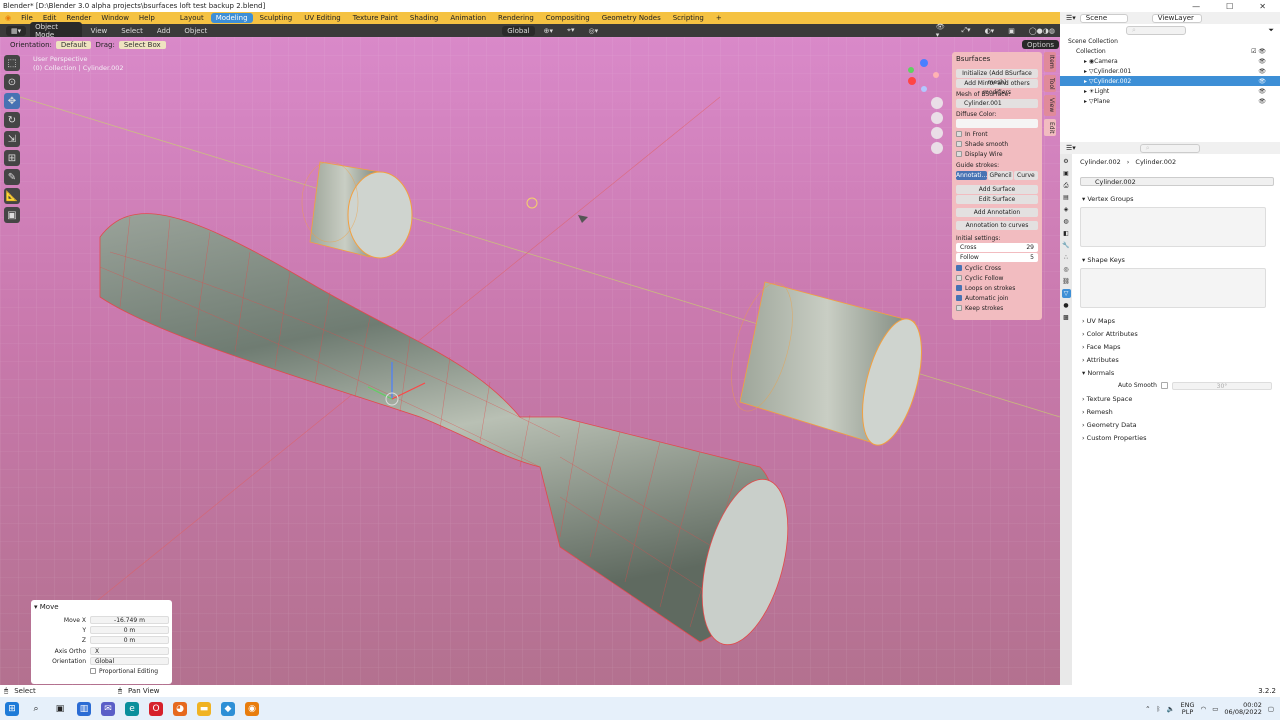  What do you see at coordinates (1170, 359) in the screenshot?
I see `attributes-panel: › Attributes` at bounding box center [1170, 359].